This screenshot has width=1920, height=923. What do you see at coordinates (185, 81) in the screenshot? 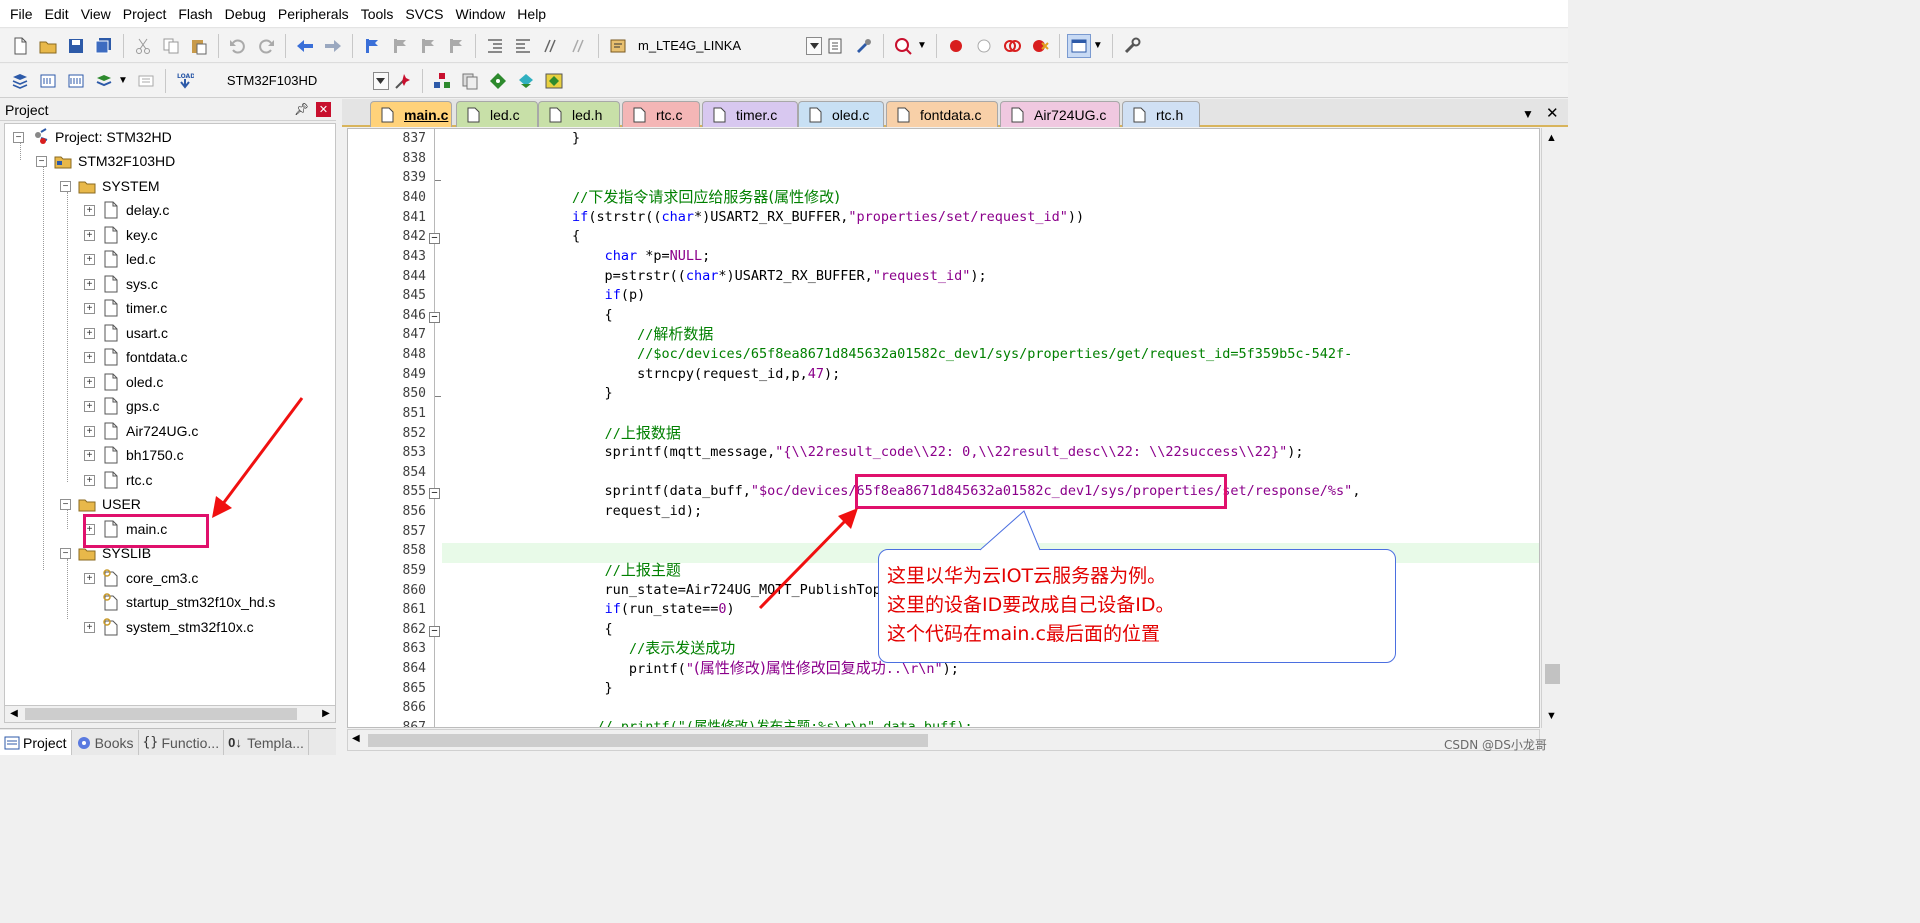
I see `load-download-icon: LOAD` at bounding box center [185, 81].